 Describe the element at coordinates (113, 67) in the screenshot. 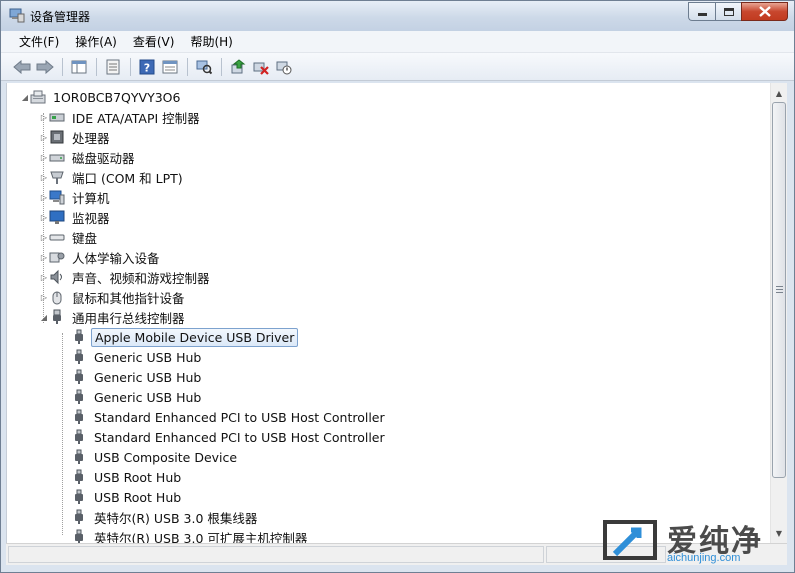

I see `properties-button` at that location.